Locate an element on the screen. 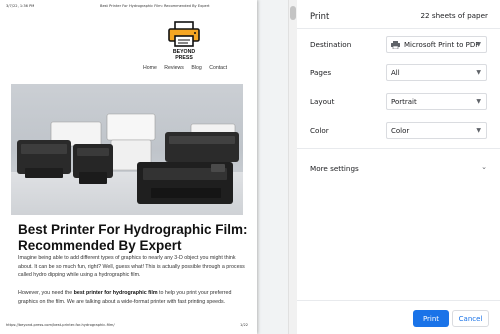 Image resolution: width=500 pixels, height=334 pixels. destination-value: Microsoft Print to PDF is located at coordinates (442, 44).